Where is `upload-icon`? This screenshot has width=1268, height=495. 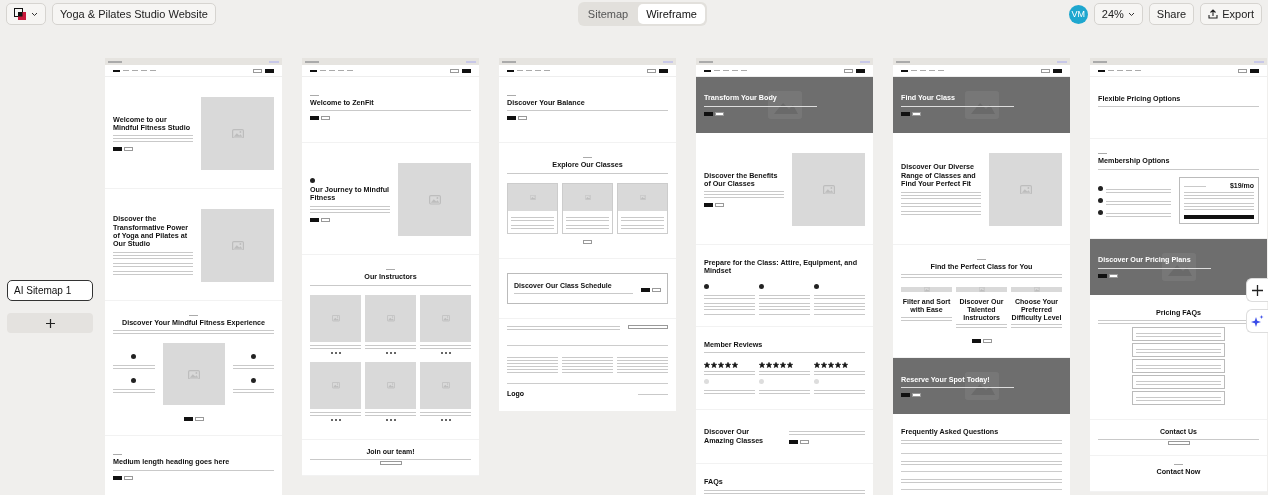 upload-icon is located at coordinates (1213, 14).